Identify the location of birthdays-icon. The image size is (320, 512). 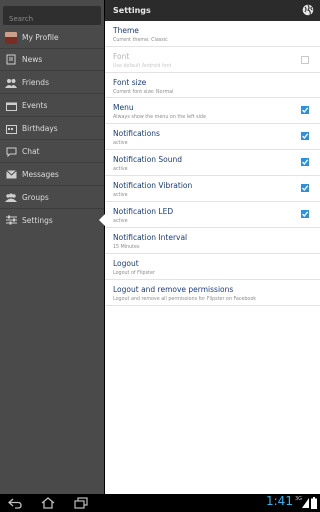
(11, 129).